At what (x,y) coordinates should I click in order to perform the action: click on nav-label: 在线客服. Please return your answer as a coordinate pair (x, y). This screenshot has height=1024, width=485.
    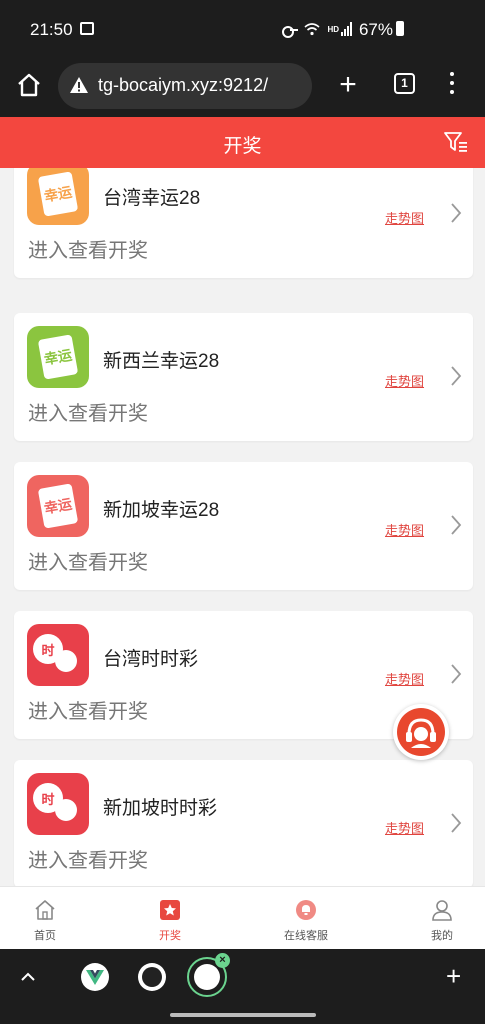
    Looking at the image, I should click on (306, 936).